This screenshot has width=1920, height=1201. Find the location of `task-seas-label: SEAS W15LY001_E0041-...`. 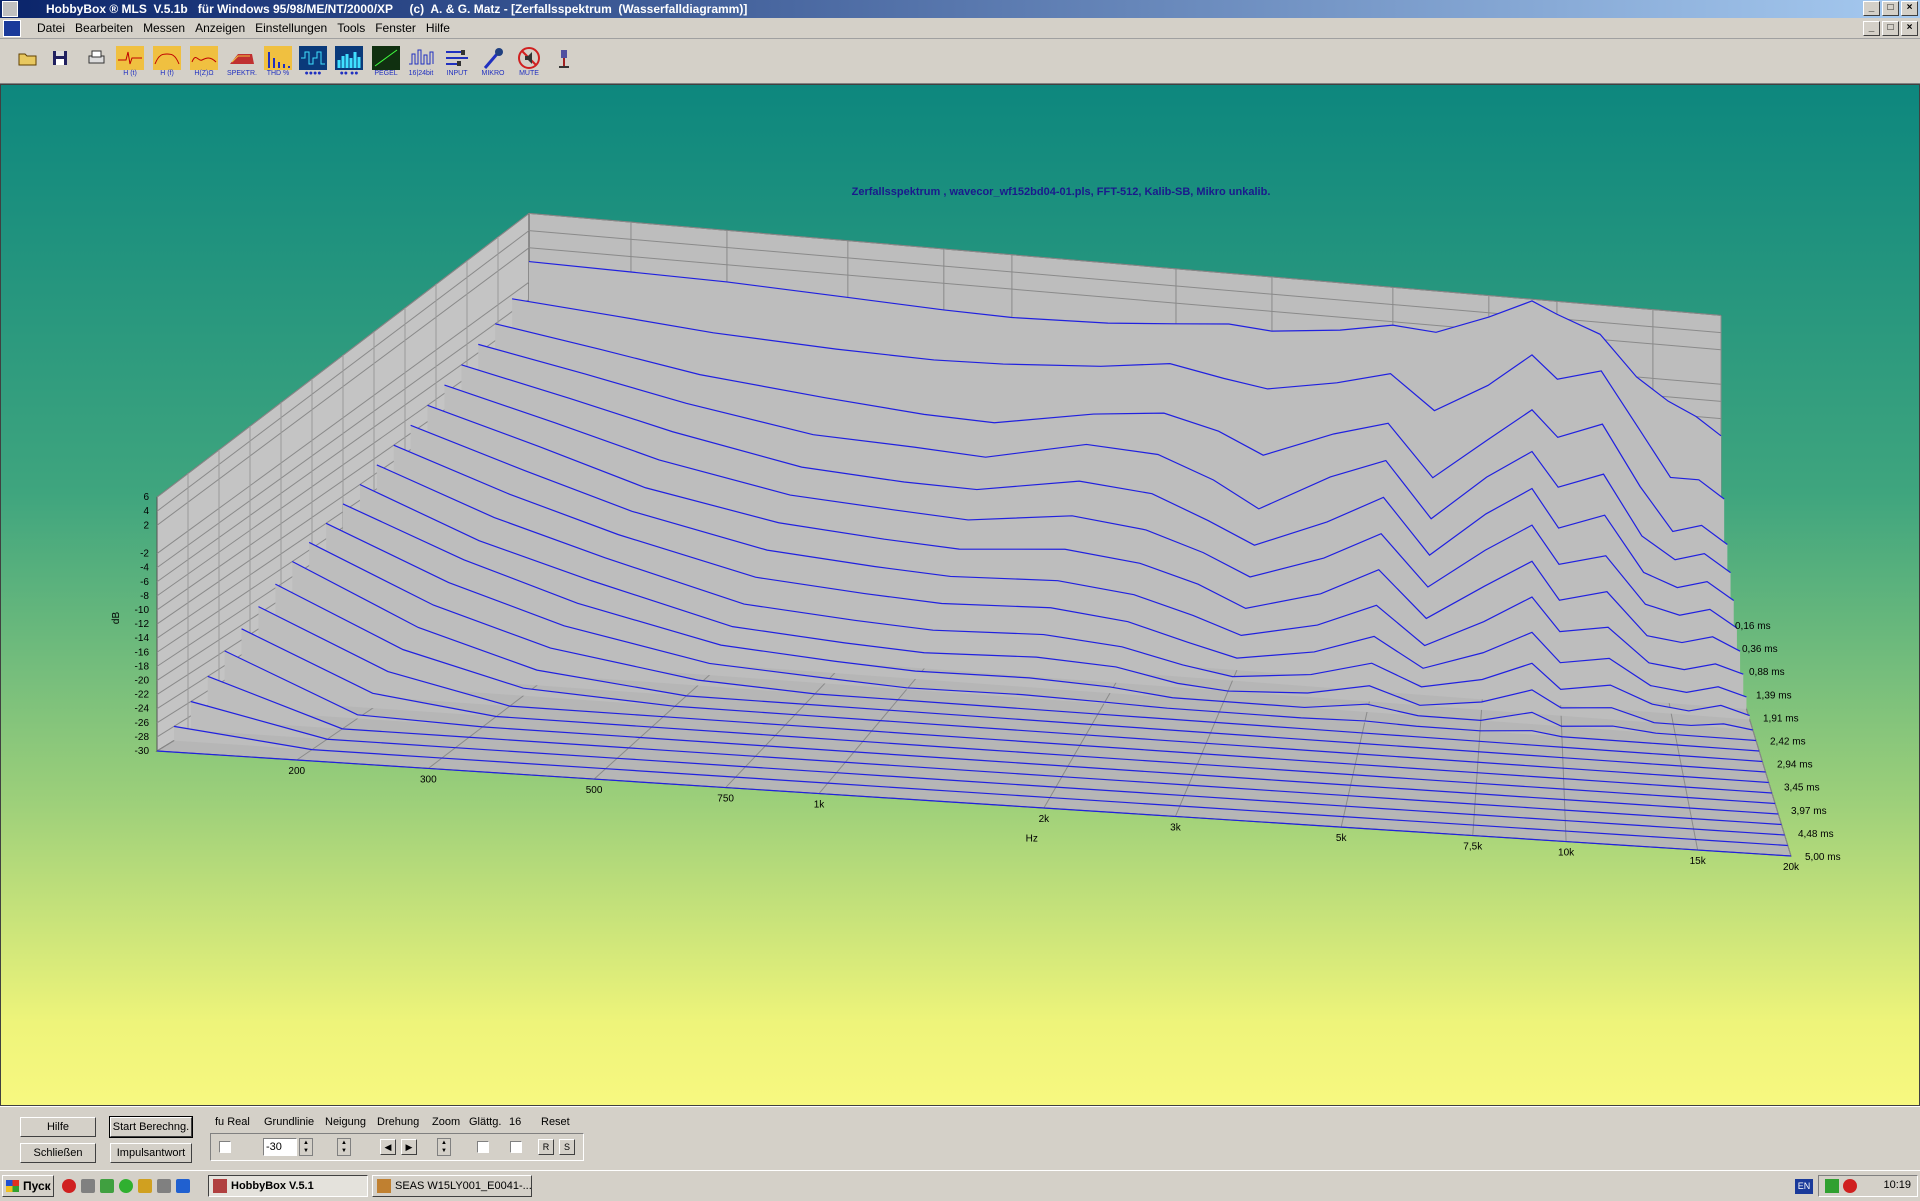

task-seas-label: SEAS W15LY001_E0041-... is located at coordinates (463, 1186).